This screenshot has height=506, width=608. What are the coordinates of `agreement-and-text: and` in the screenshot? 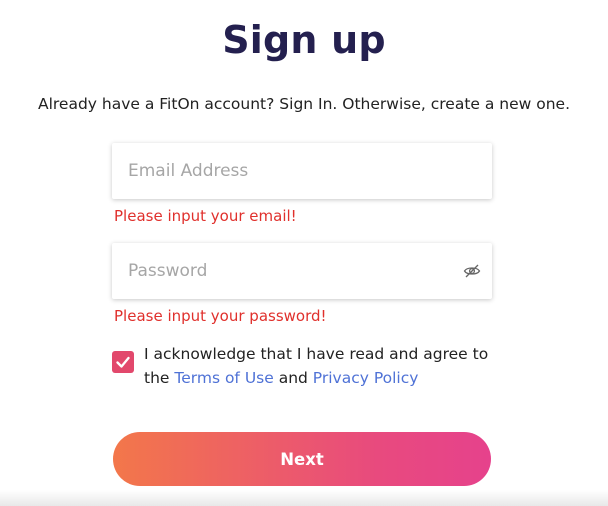 It's located at (293, 378).